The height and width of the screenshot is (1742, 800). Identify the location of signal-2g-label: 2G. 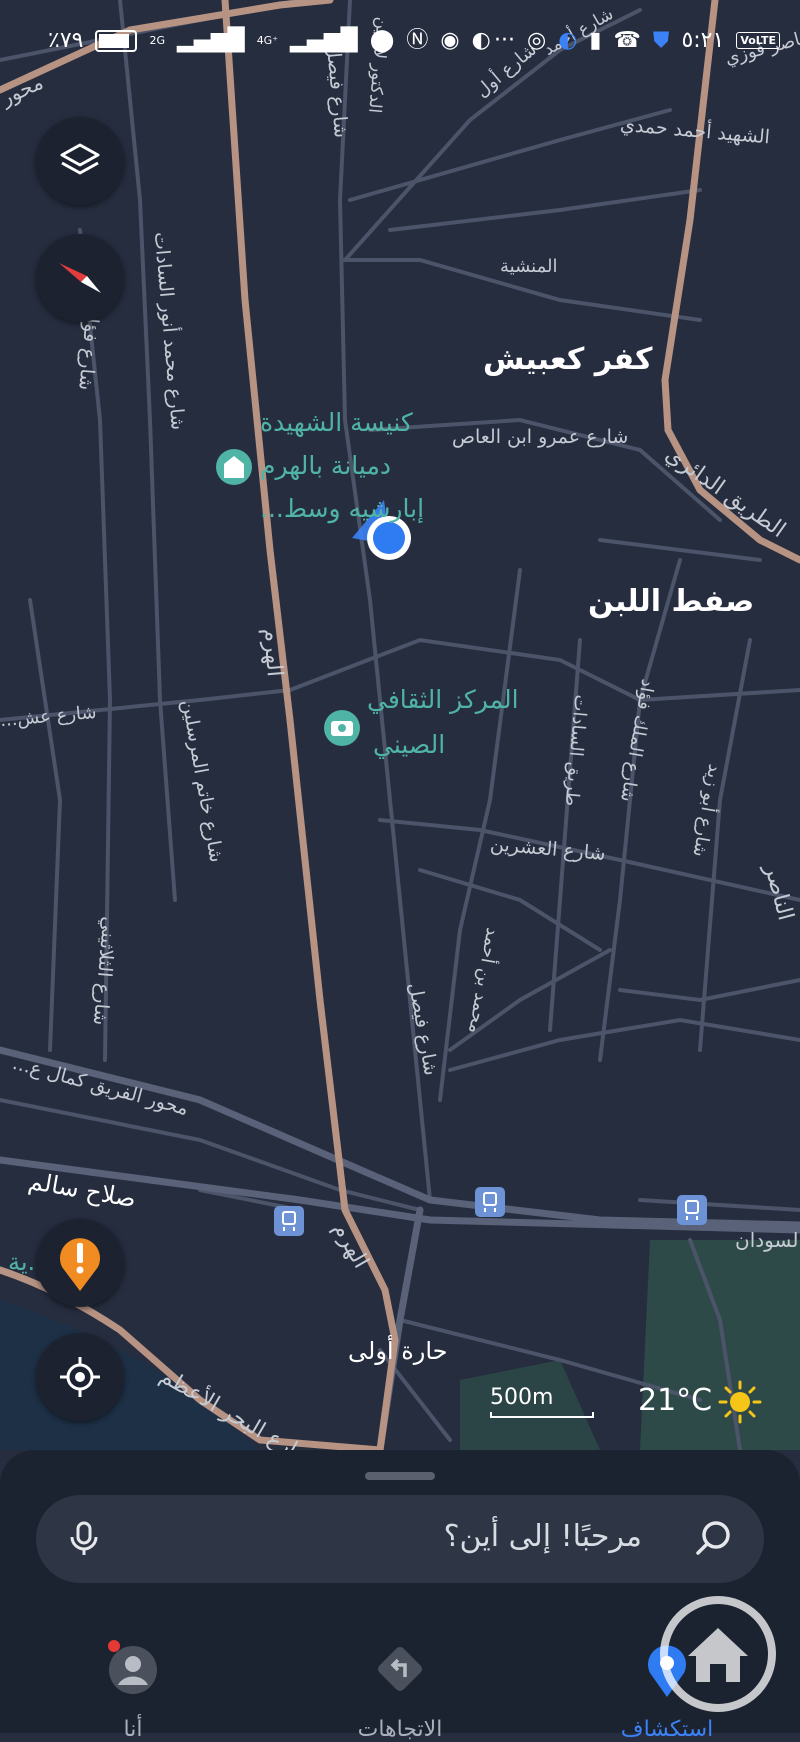
(157, 40).